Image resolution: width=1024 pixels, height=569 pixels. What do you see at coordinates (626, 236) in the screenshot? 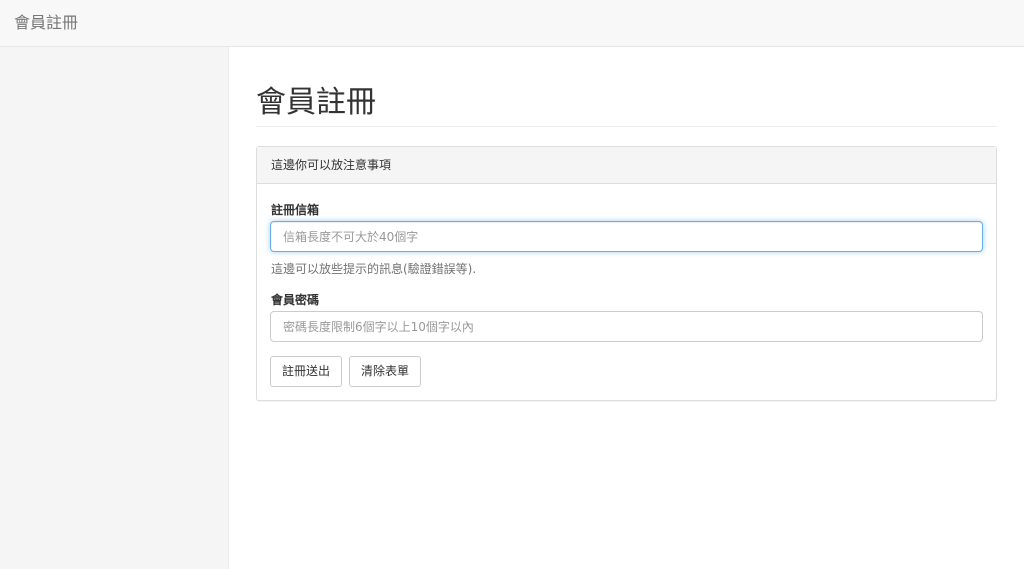
I see `email-field` at bounding box center [626, 236].